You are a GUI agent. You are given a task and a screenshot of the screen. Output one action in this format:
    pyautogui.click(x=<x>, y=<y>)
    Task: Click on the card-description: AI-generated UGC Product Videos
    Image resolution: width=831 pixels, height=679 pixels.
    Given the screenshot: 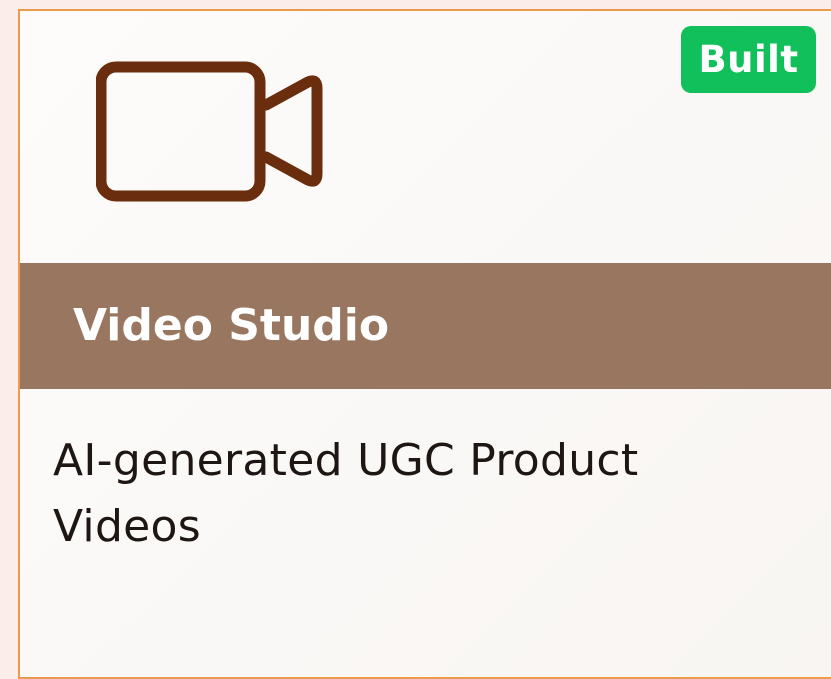 What is the action you would take?
    pyautogui.click(x=346, y=493)
    